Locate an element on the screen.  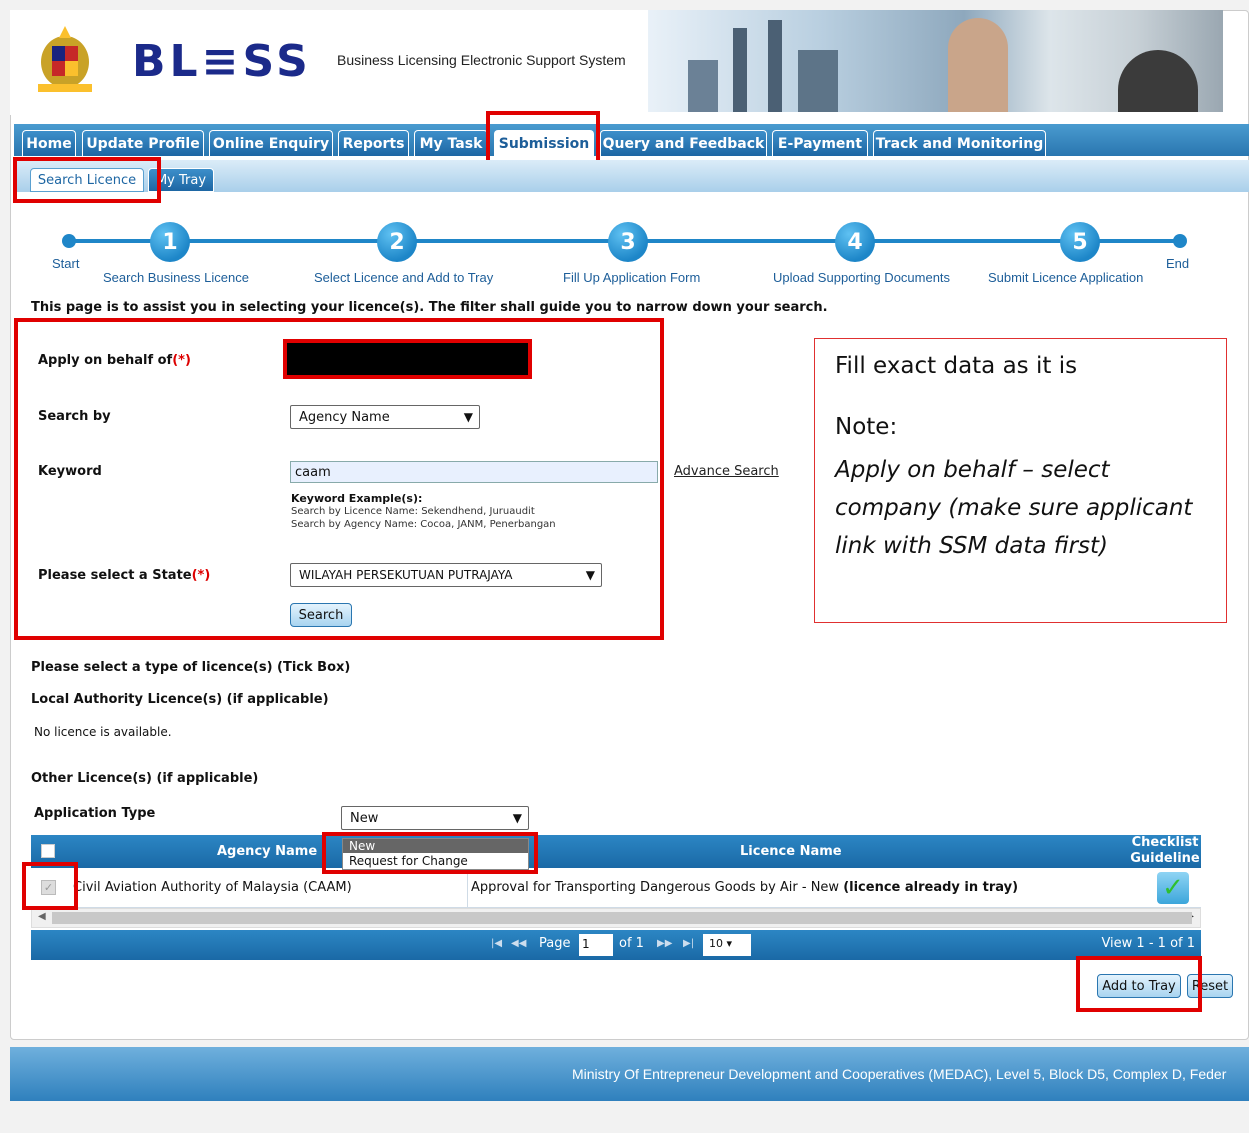
tab-online-enquiry: Online Enquiry is located at coordinates (271, 143).